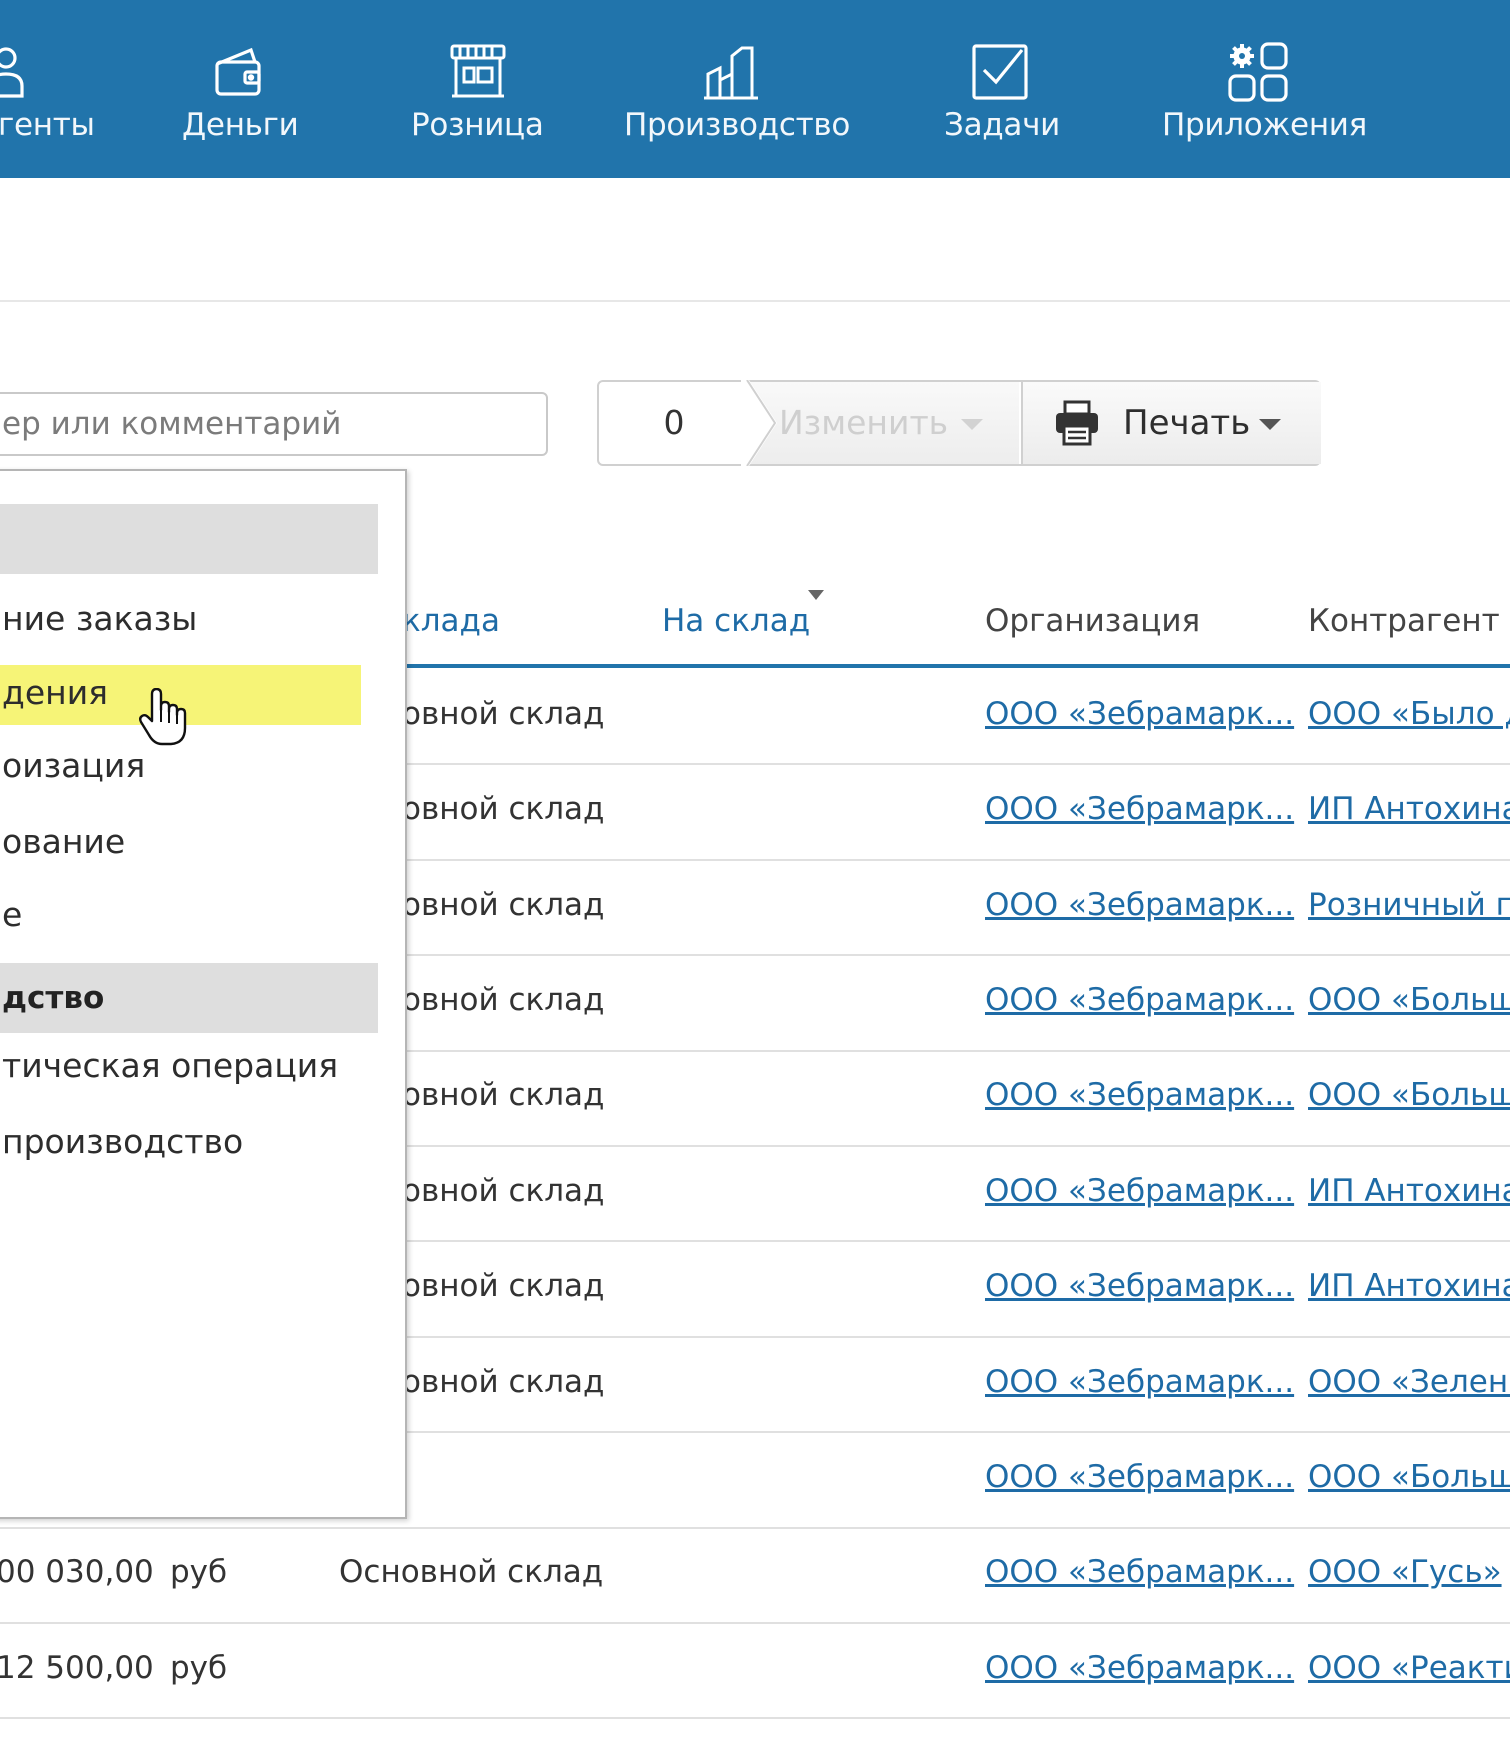  Describe the element at coordinates (189, 539) in the screenshot. I see `dropdown-group-header` at that location.